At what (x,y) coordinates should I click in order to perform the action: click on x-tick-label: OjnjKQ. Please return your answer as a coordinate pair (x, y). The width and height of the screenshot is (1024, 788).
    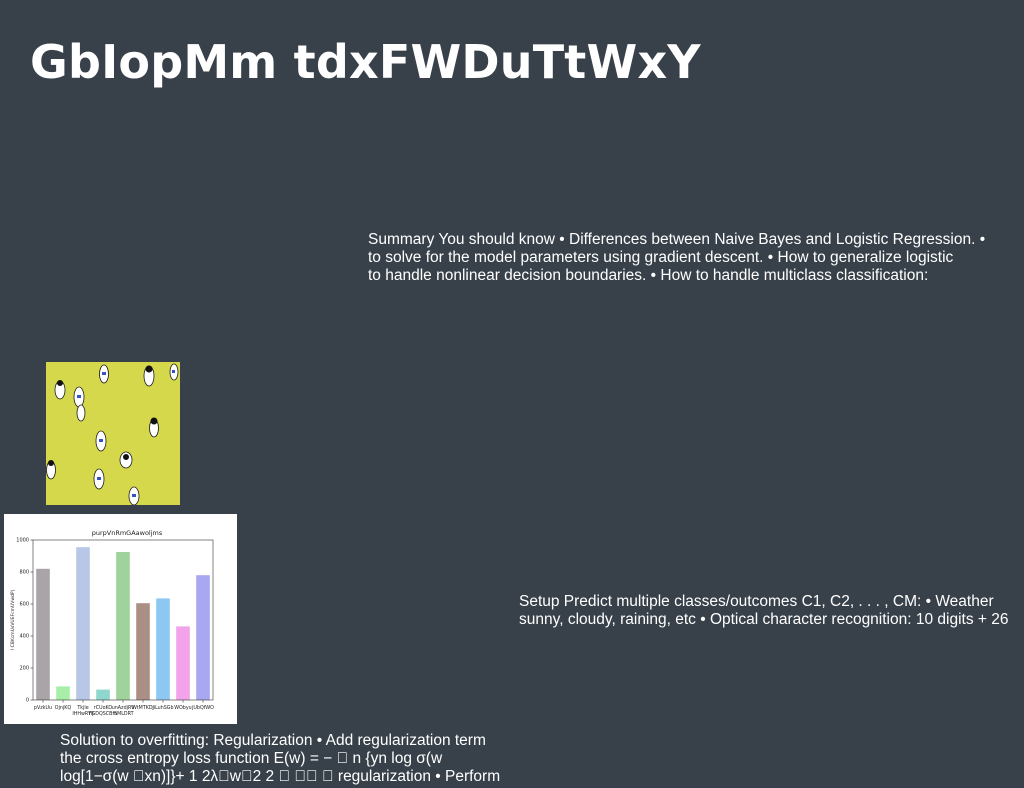
    Looking at the image, I should click on (63, 708).